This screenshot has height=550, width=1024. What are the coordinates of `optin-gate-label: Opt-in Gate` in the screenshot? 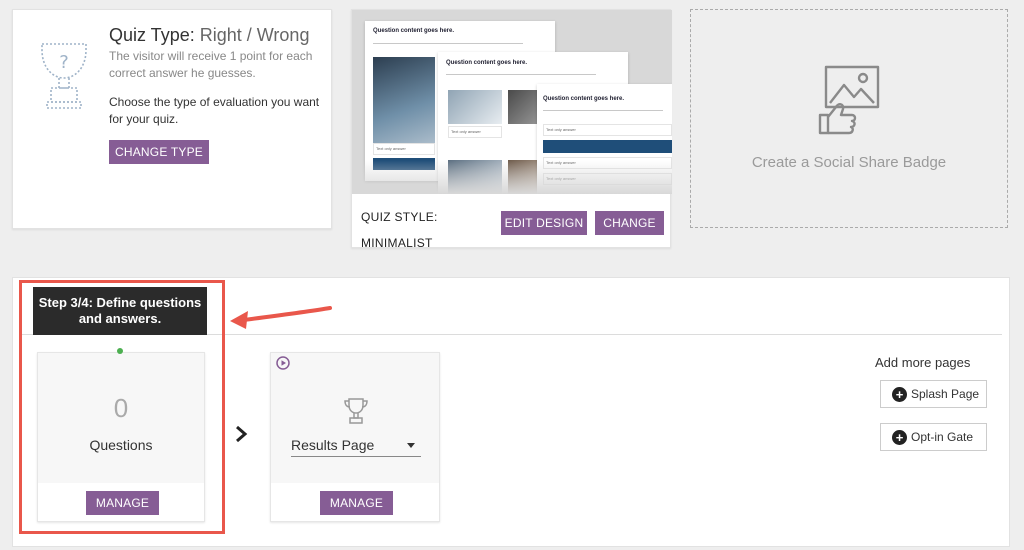 It's located at (942, 437).